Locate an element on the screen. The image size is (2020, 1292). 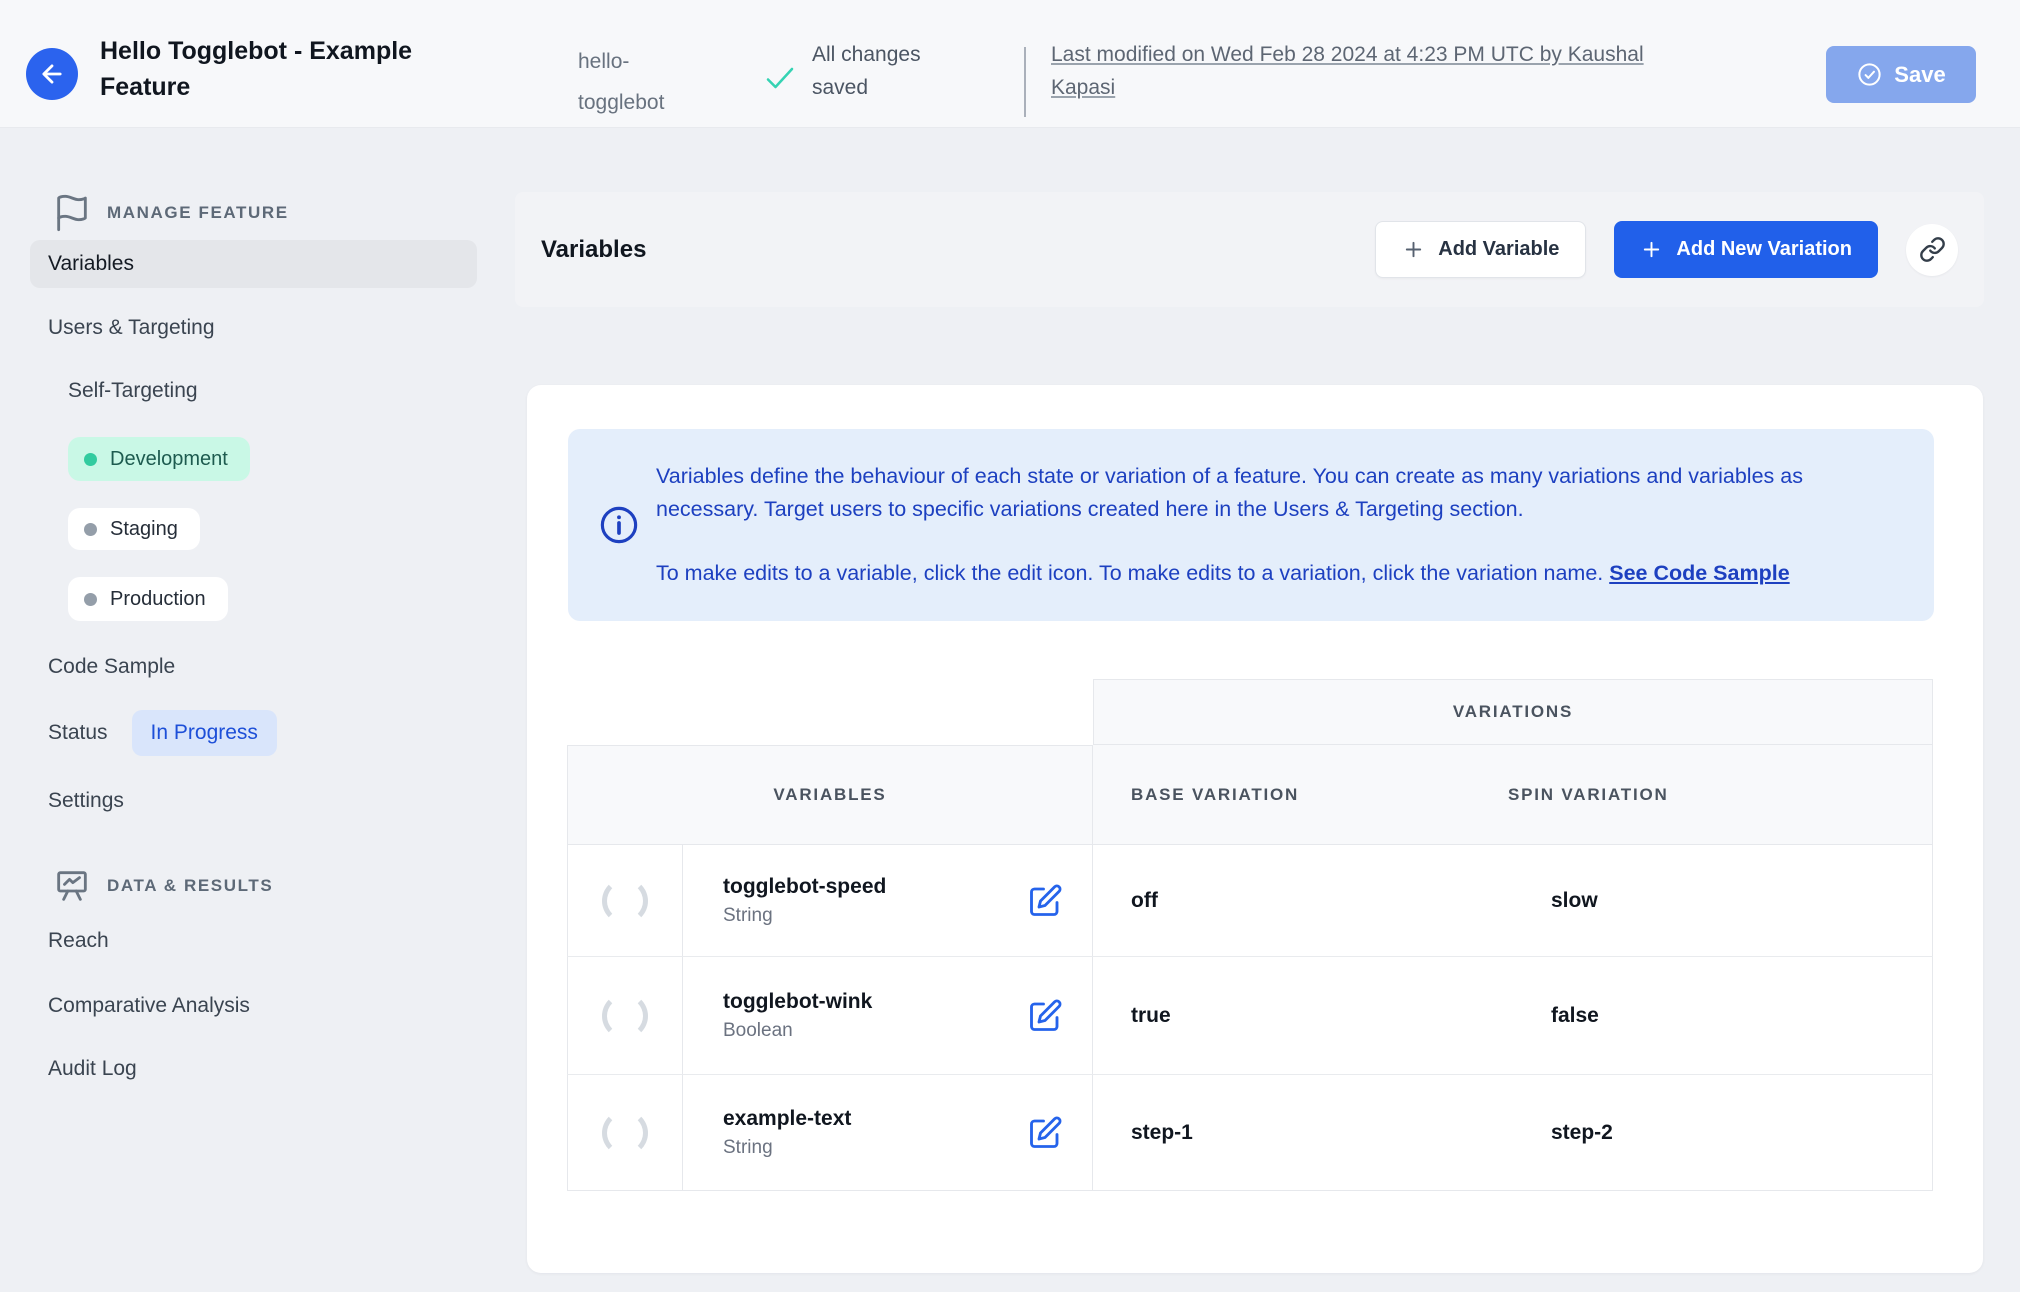
env-pill-development: Development is located at coordinates (159, 459).